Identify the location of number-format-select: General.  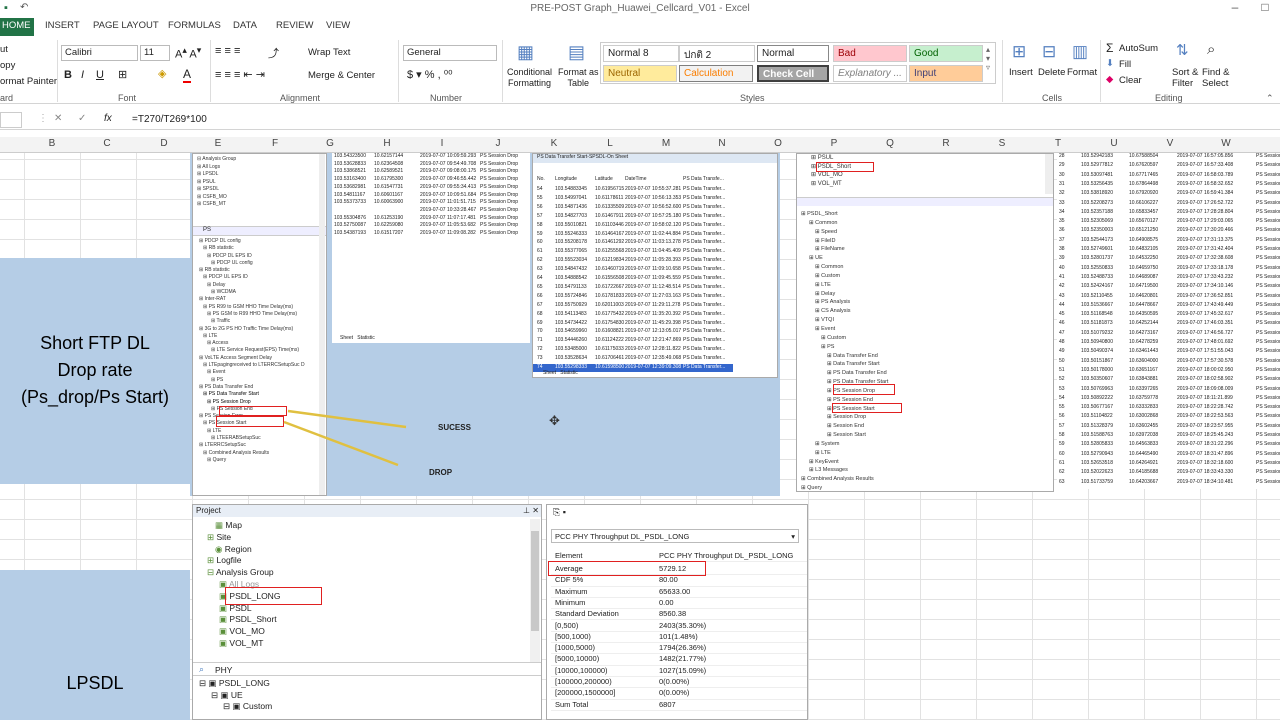
(450, 53).